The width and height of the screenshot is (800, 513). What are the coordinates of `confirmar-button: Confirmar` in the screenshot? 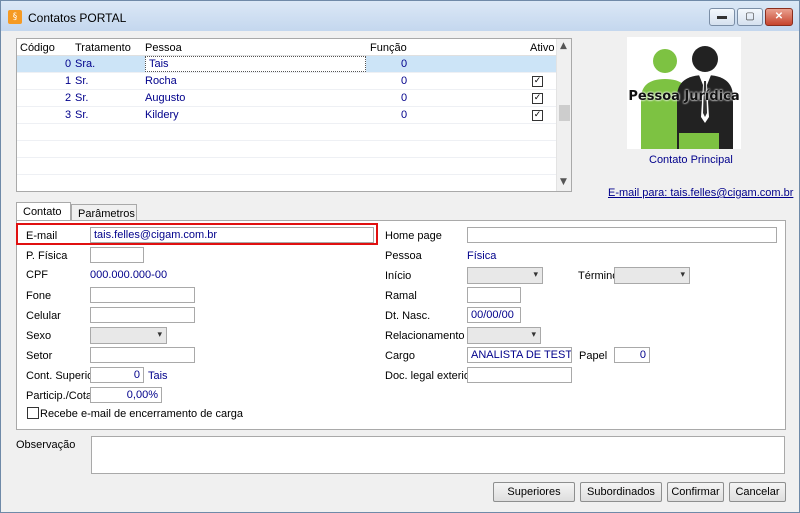 It's located at (695, 492).